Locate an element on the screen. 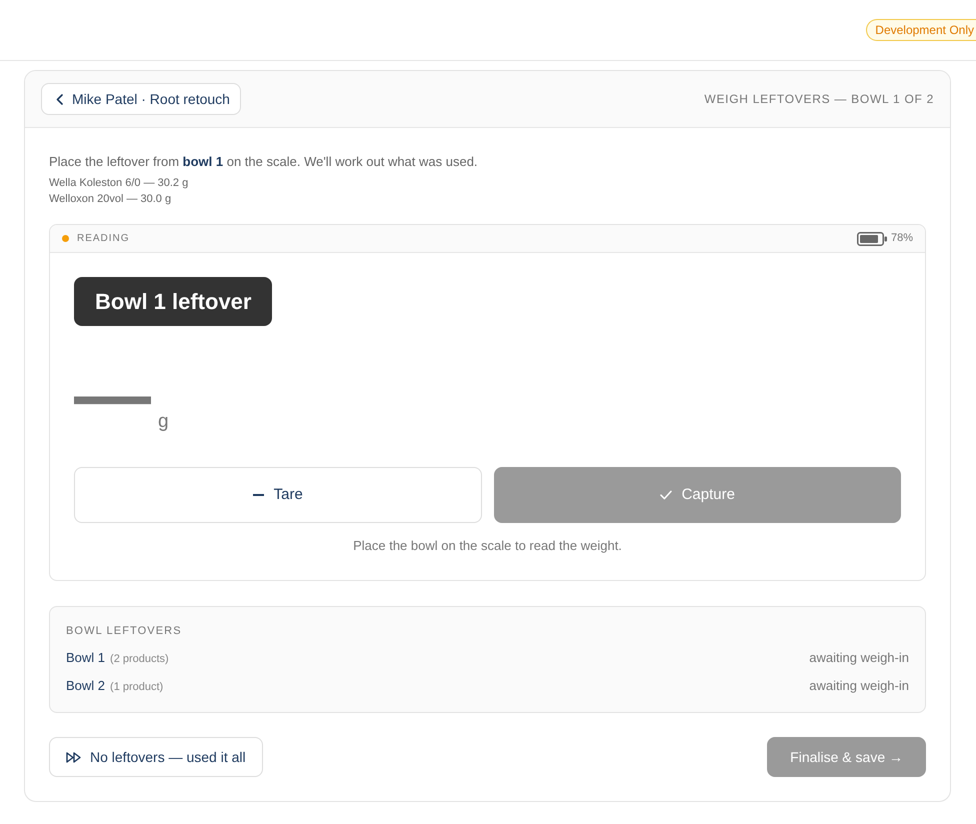  weight-unit: g is located at coordinates (163, 423).